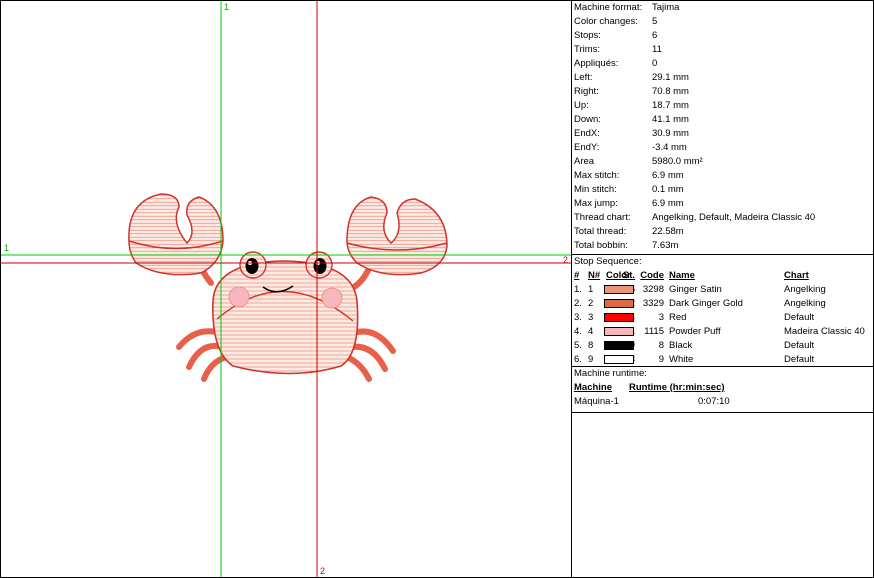 This screenshot has height=578, width=874. I want to click on col-header-needle: N#, so click(594, 275).